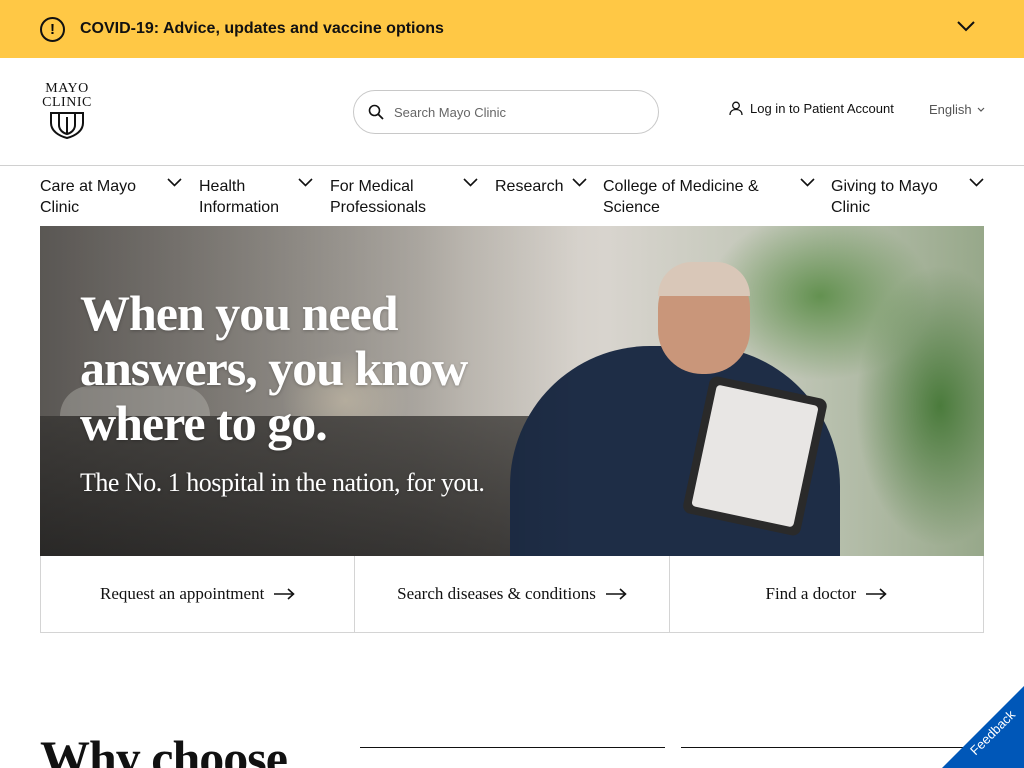 The image size is (1024, 768). Describe the element at coordinates (67, 102) in the screenshot. I see `logo-line-2: CLINIC` at that location.